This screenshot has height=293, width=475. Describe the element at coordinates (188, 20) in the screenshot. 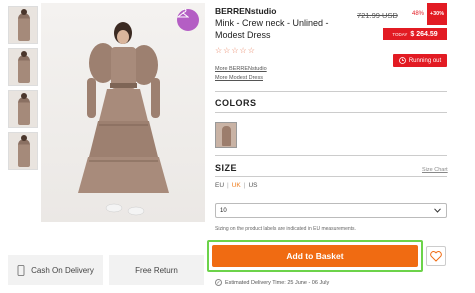

I see `add-to-collection-button` at that location.